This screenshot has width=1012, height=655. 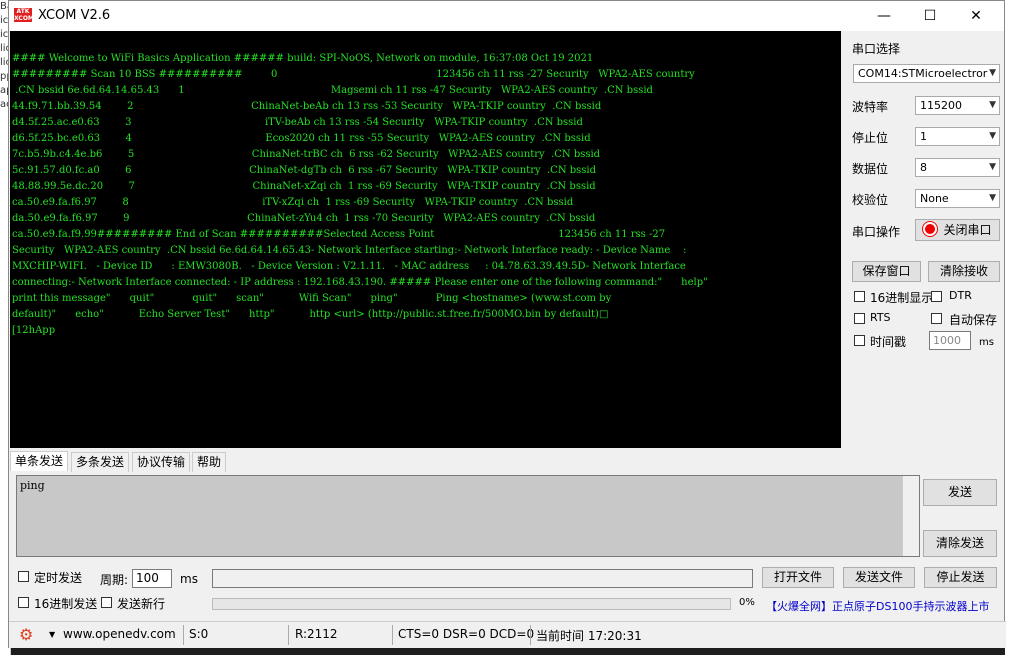 I want to click on period-unit: ms, so click(x=189, y=579).